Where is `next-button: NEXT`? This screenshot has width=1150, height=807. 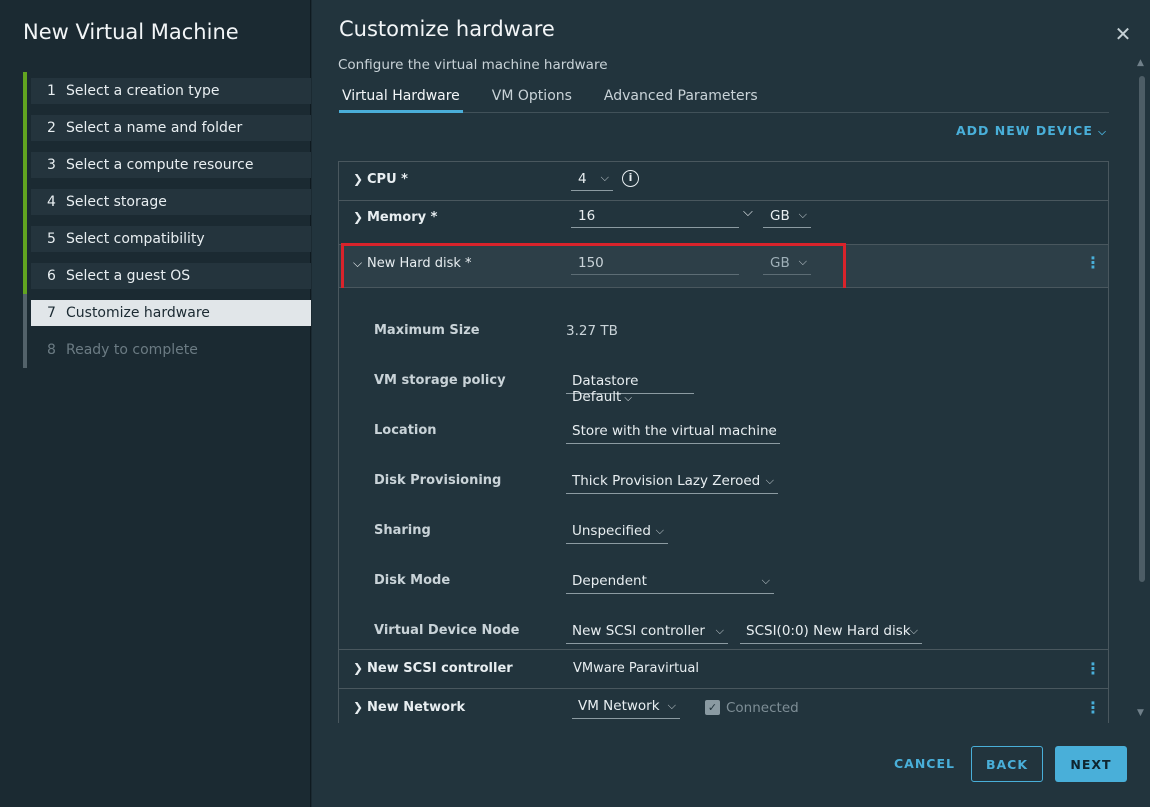 next-button: NEXT is located at coordinates (1091, 764).